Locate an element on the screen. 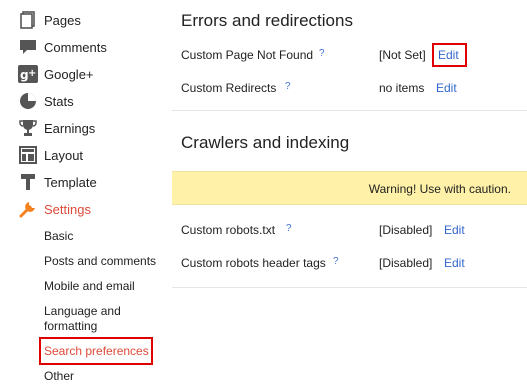 The height and width of the screenshot is (385, 527). pages-icon is located at coordinates (28, 20).